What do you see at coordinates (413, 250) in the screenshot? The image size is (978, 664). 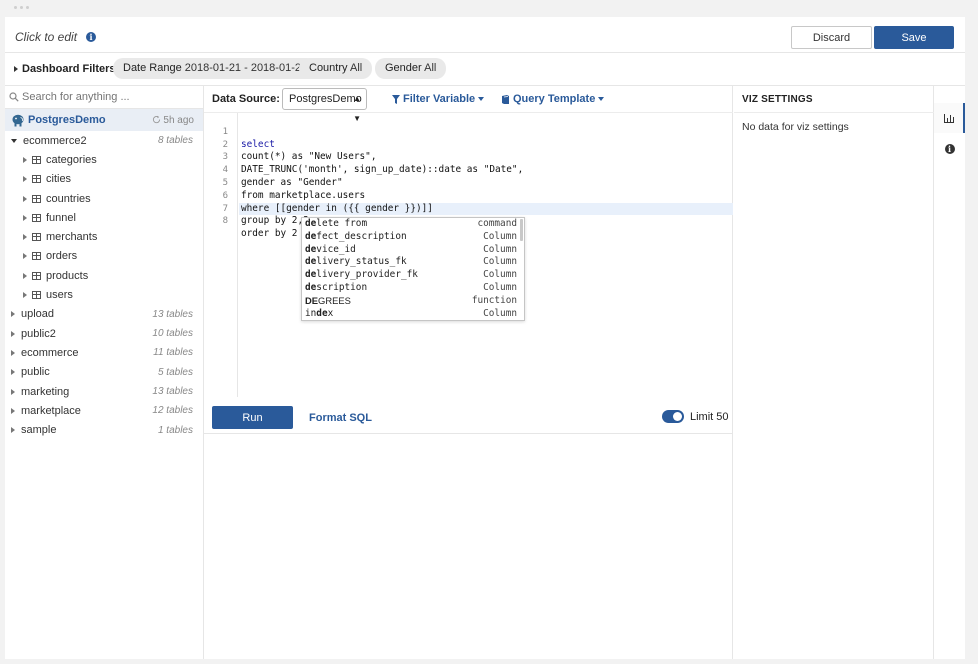 I see `autocomplete-item: device_id Column` at bounding box center [413, 250].